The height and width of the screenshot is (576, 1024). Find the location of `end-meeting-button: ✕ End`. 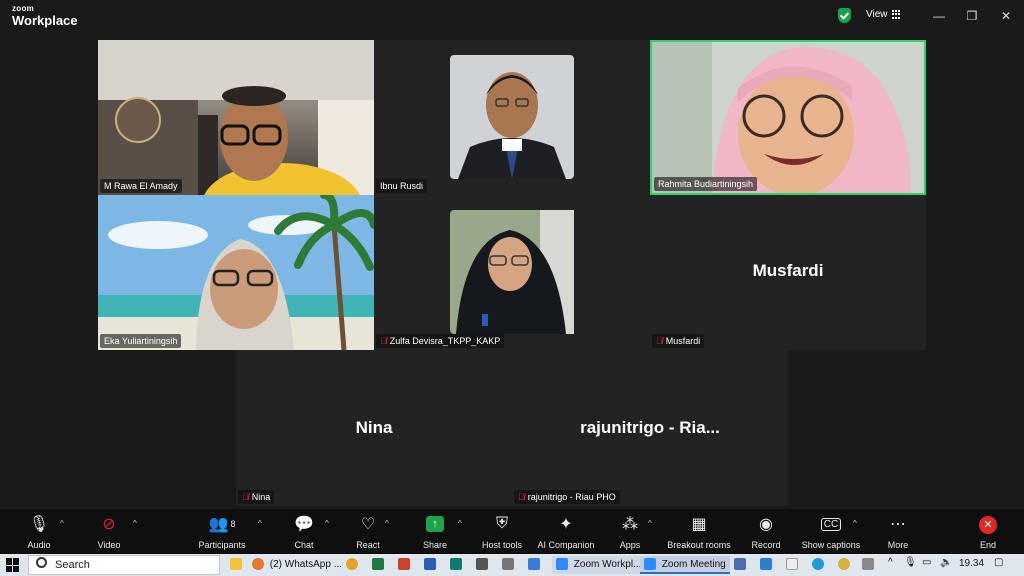

end-meeting-button: ✕ End is located at coordinates (988, 531).